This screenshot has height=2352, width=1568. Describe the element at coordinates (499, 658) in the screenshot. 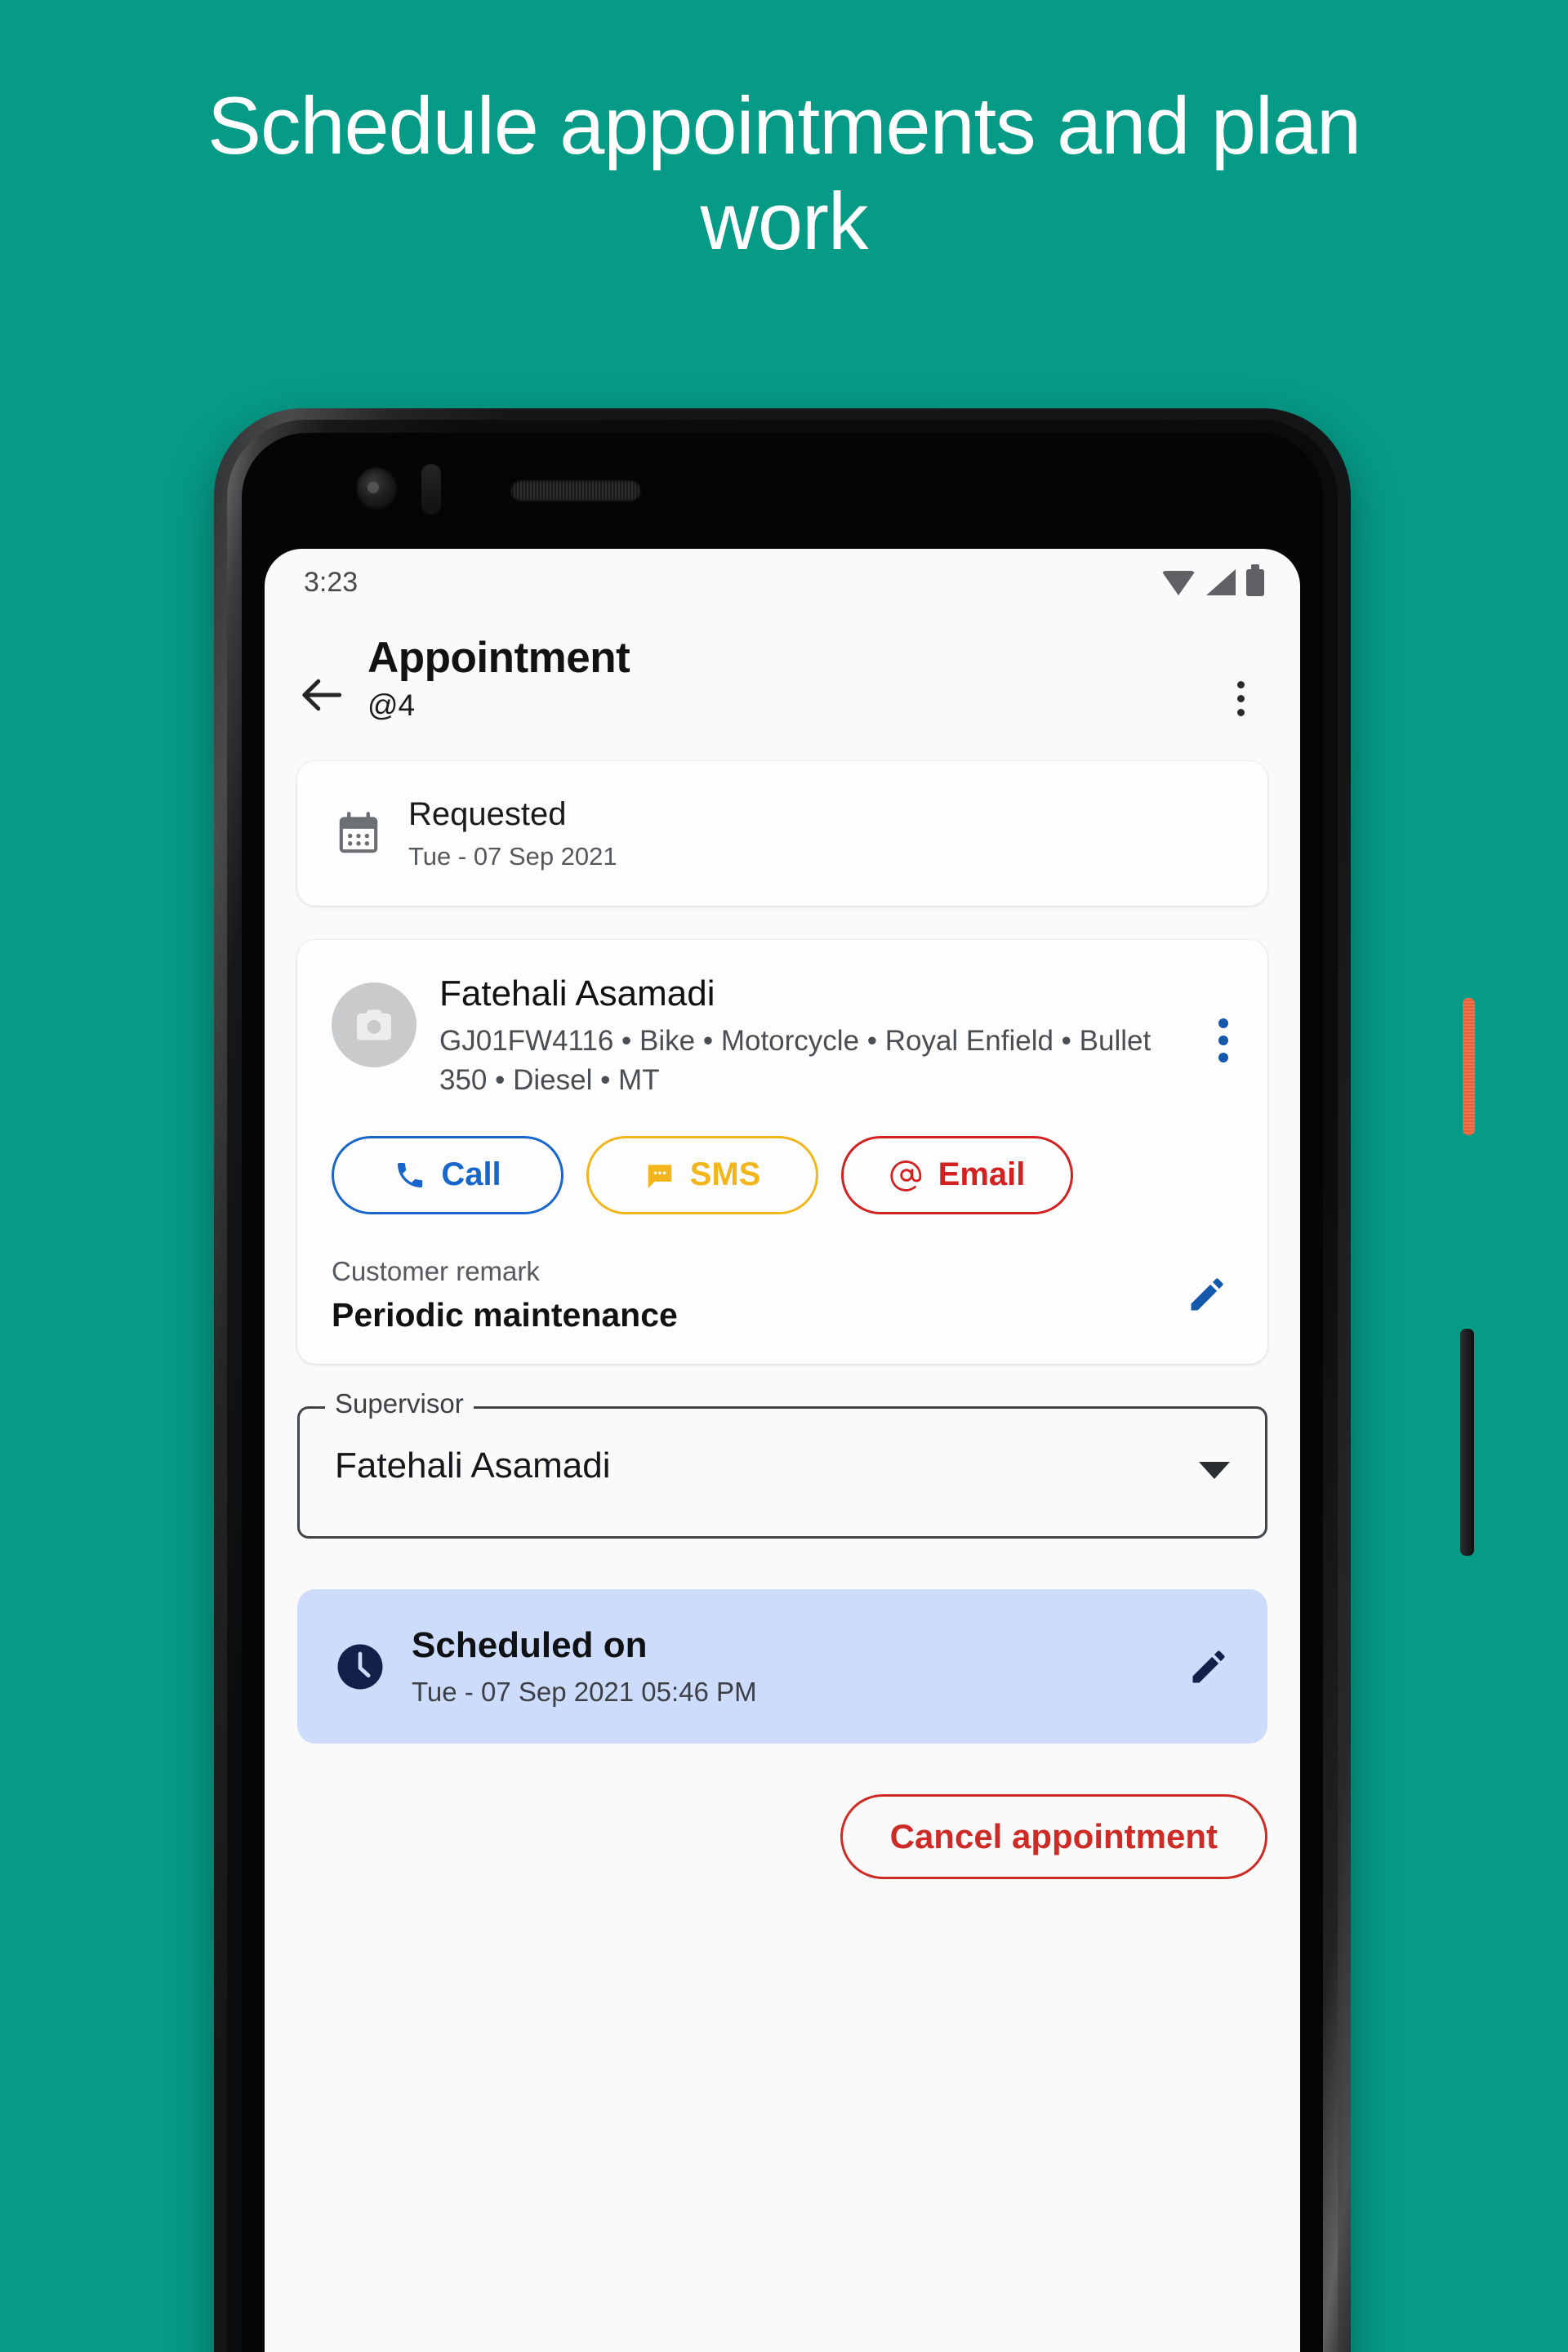

I see `page-title: Appointment` at that location.